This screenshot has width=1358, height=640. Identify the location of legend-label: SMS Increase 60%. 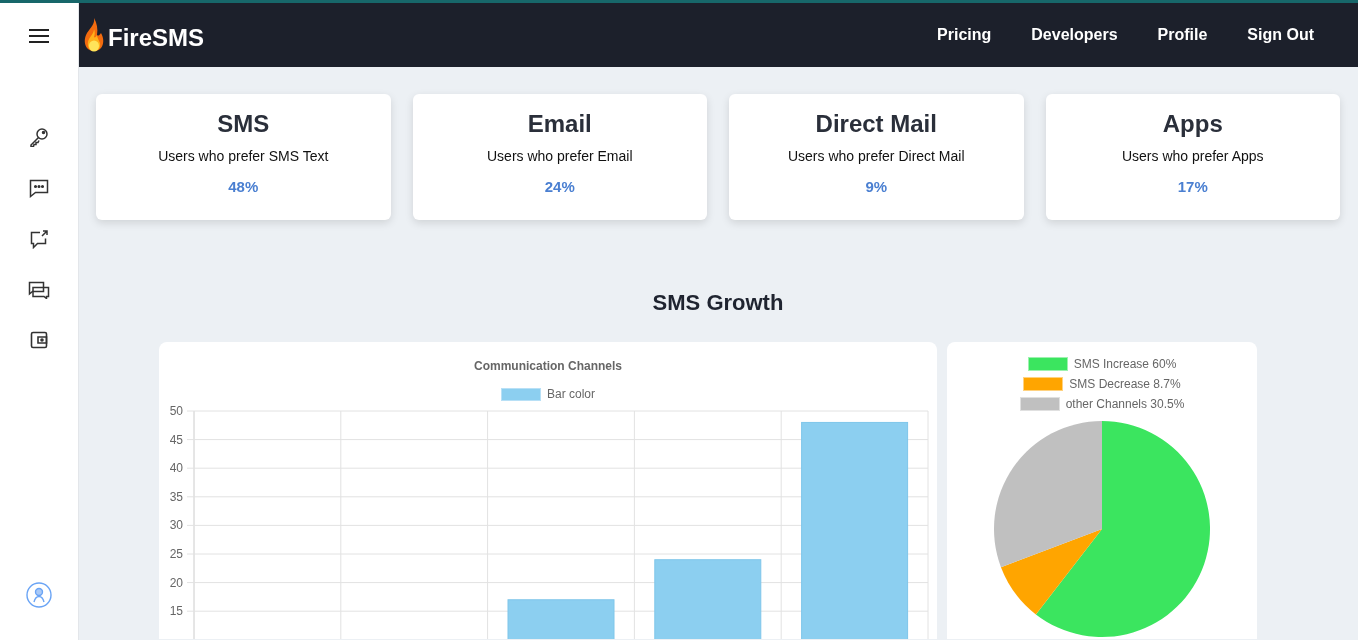
(1125, 364).